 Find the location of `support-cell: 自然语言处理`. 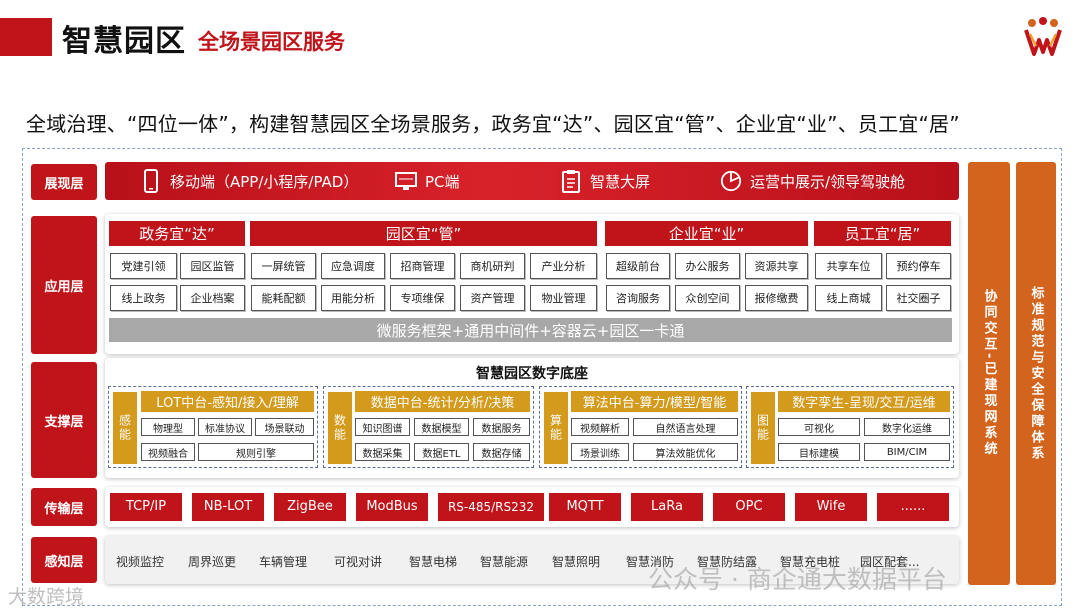

support-cell: 自然语言处理 is located at coordinates (685, 427).